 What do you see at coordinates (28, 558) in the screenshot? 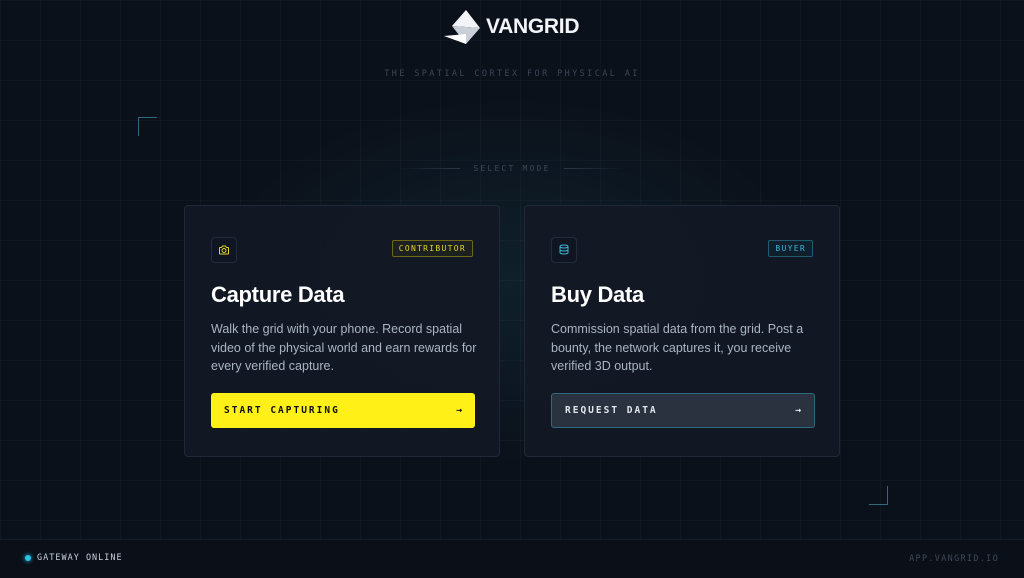
I see `status-dot-icon` at bounding box center [28, 558].